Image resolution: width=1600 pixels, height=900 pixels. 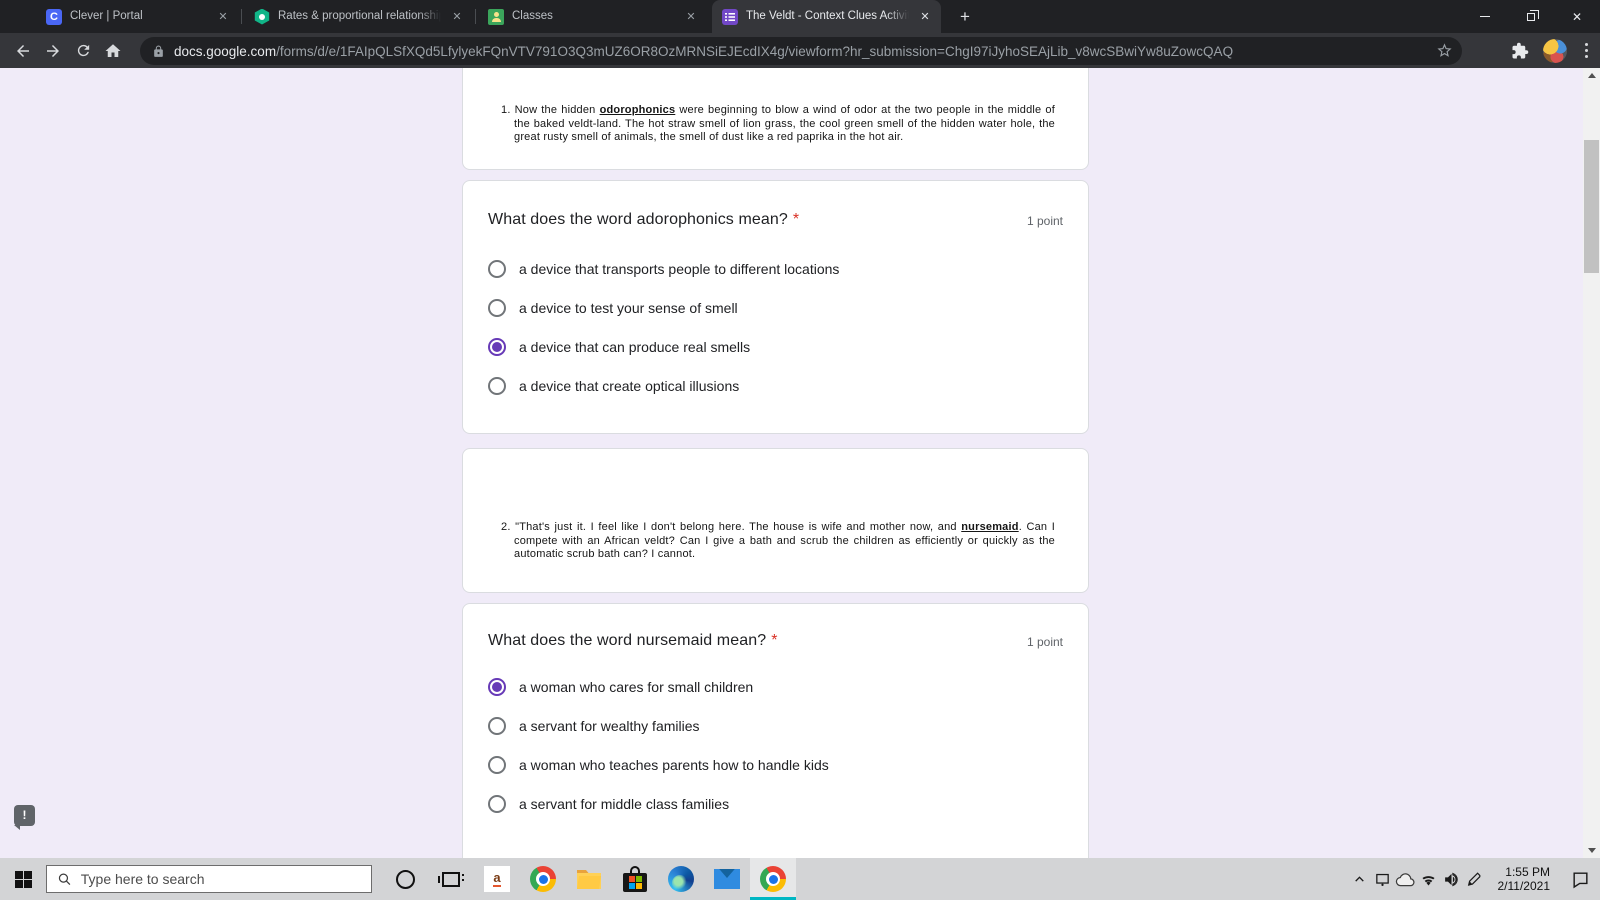 I want to click on restore-button, so click(x=1531, y=16).